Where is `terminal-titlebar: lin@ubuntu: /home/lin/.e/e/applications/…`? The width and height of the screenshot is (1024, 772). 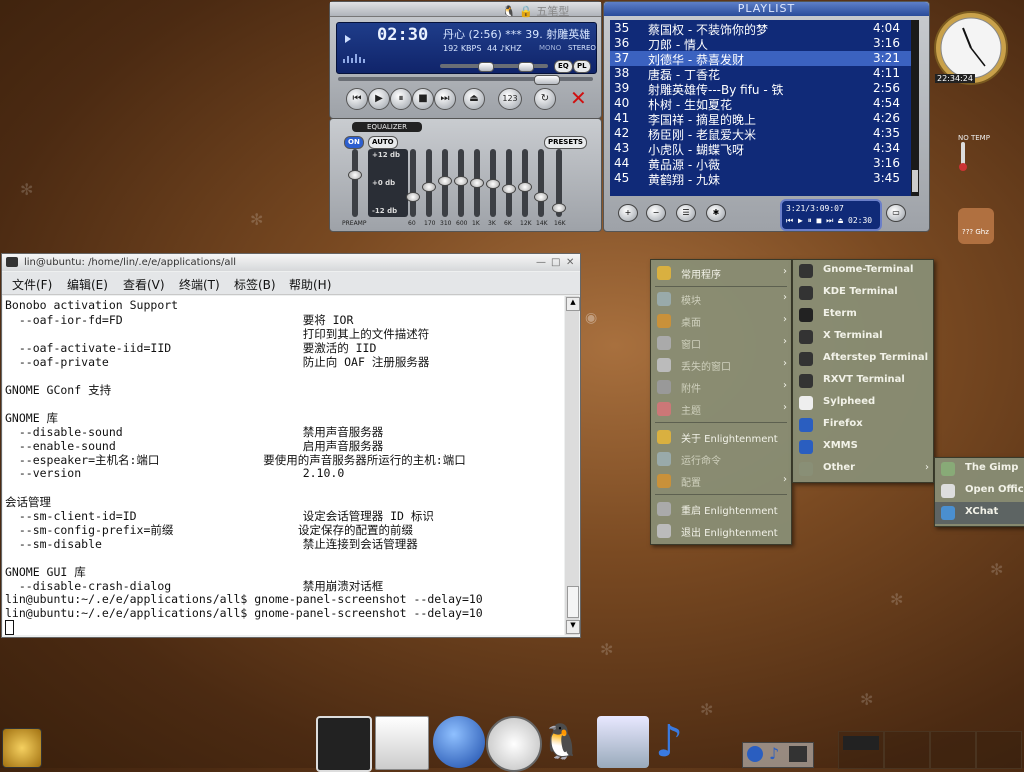
terminal-titlebar: lin@ubuntu: /home/lin/.e/e/applications/… is located at coordinates (291, 262).